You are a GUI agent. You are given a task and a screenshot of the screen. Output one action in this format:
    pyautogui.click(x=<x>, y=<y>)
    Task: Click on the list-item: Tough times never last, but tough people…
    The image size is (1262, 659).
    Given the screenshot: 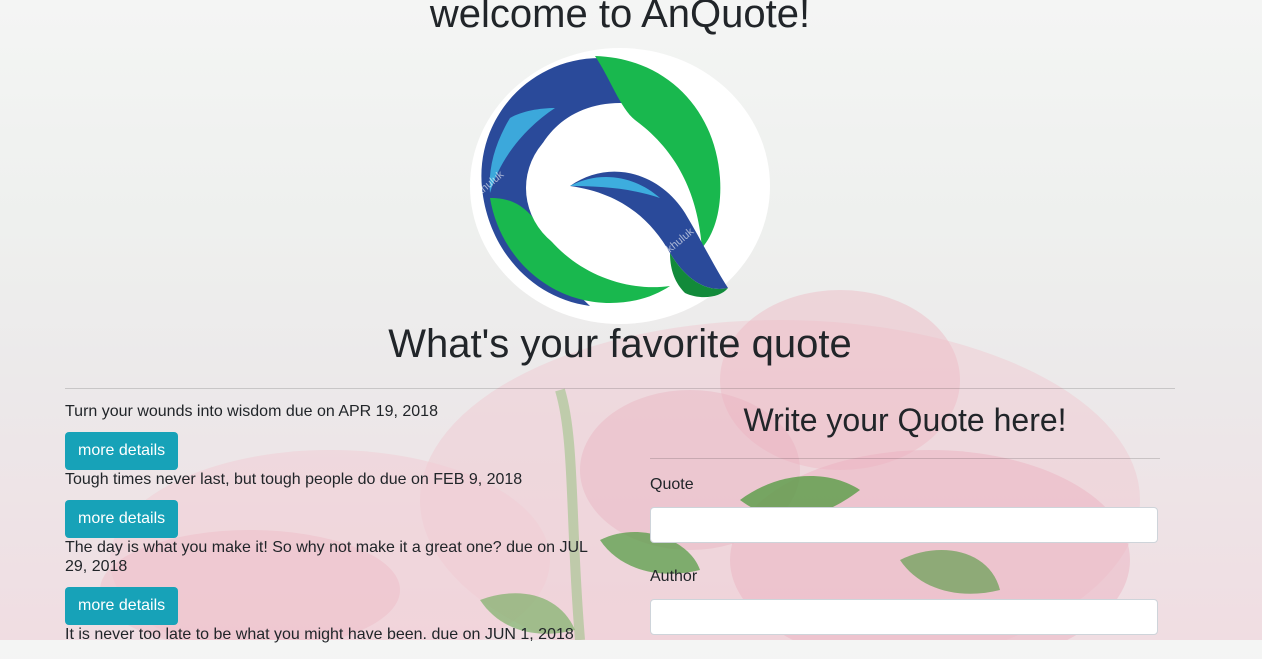 What is the action you would take?
    pyautogui.click(x=335, y=504)
    